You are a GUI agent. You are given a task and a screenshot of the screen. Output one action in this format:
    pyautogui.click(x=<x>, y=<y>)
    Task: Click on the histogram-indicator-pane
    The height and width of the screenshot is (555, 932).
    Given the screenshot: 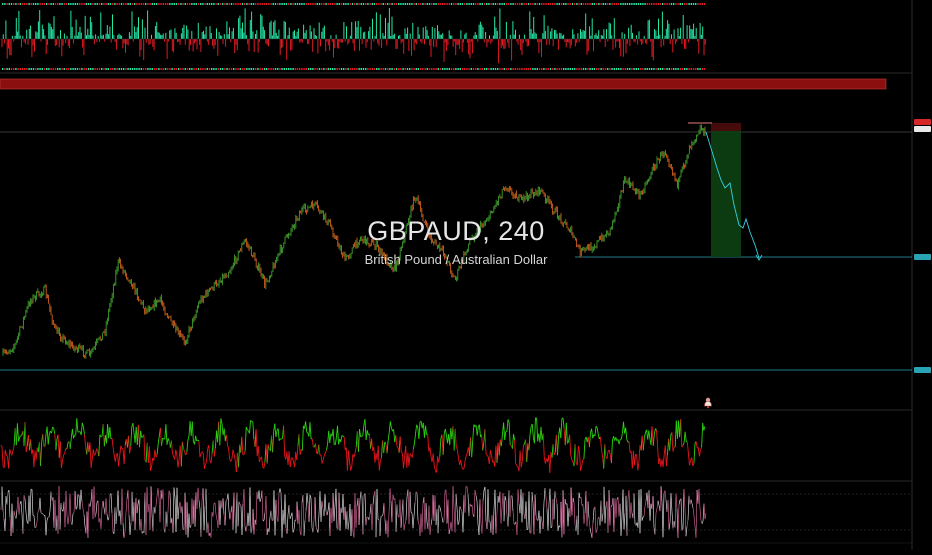 What is the action you would take?
    pyautogui.click(x=353, y=36)
    